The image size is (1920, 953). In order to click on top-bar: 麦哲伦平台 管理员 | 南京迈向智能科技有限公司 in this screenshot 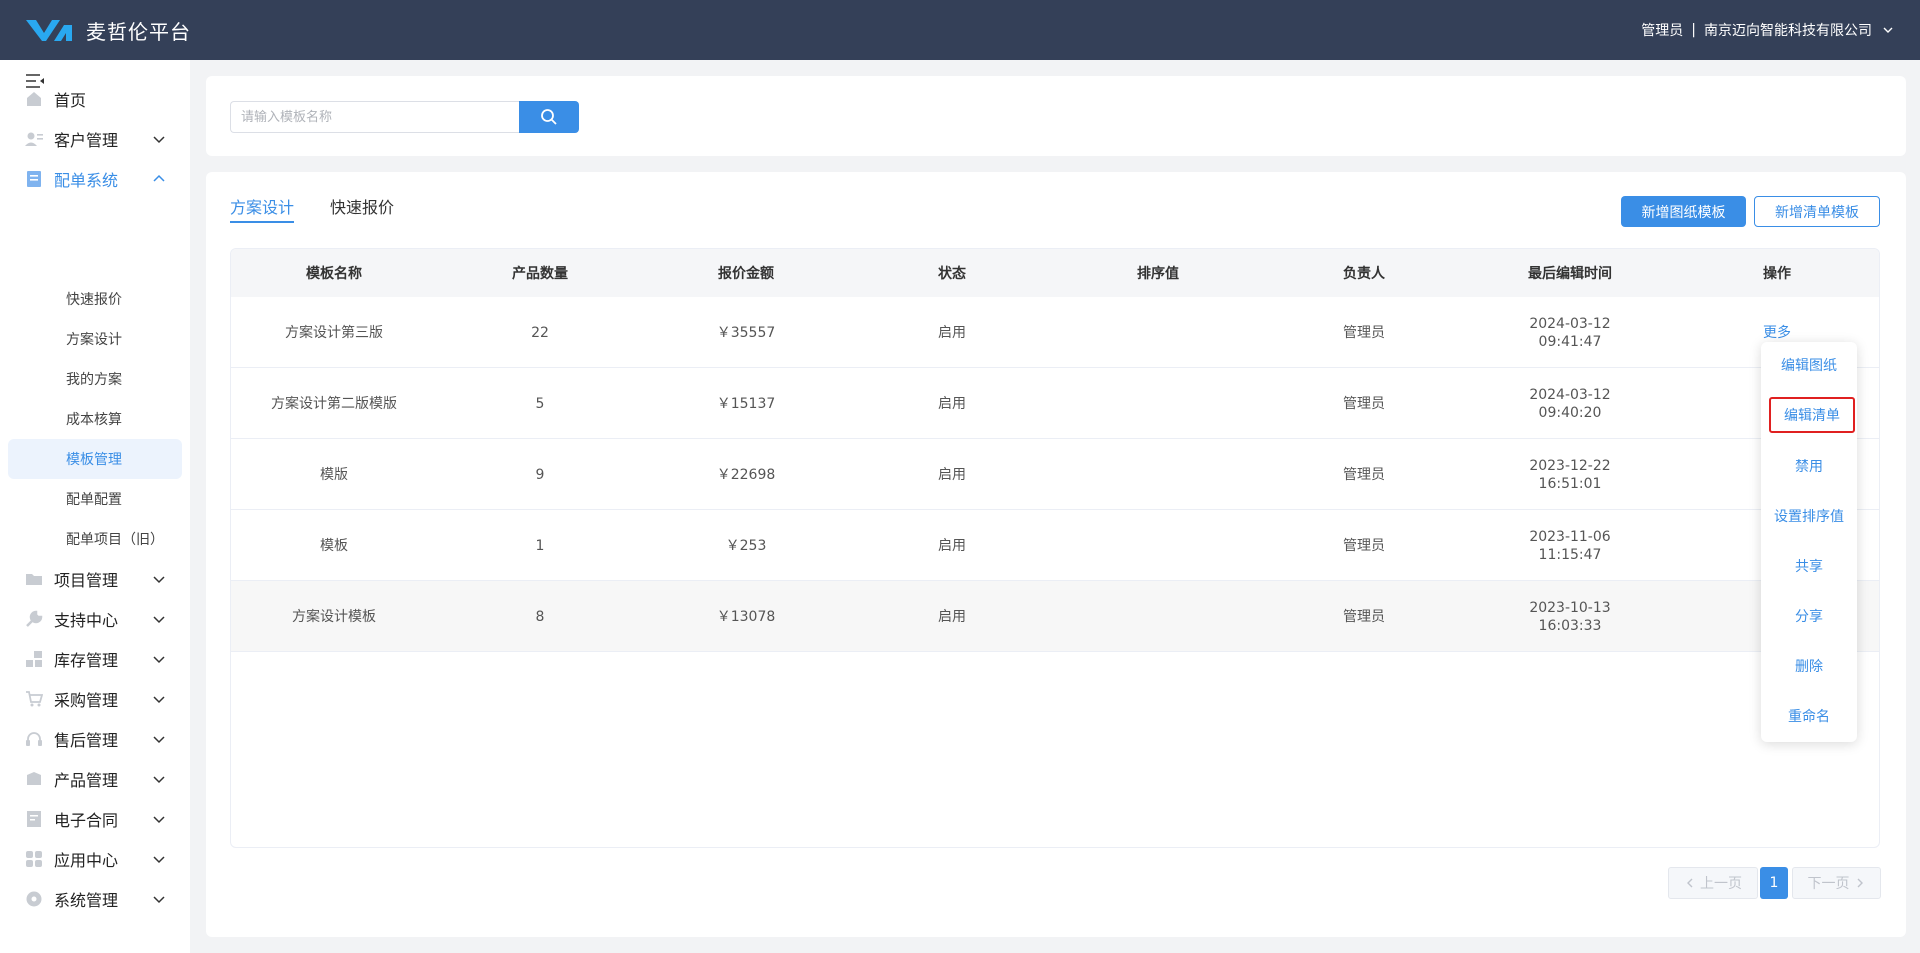, I will do `click(960, 30)`.